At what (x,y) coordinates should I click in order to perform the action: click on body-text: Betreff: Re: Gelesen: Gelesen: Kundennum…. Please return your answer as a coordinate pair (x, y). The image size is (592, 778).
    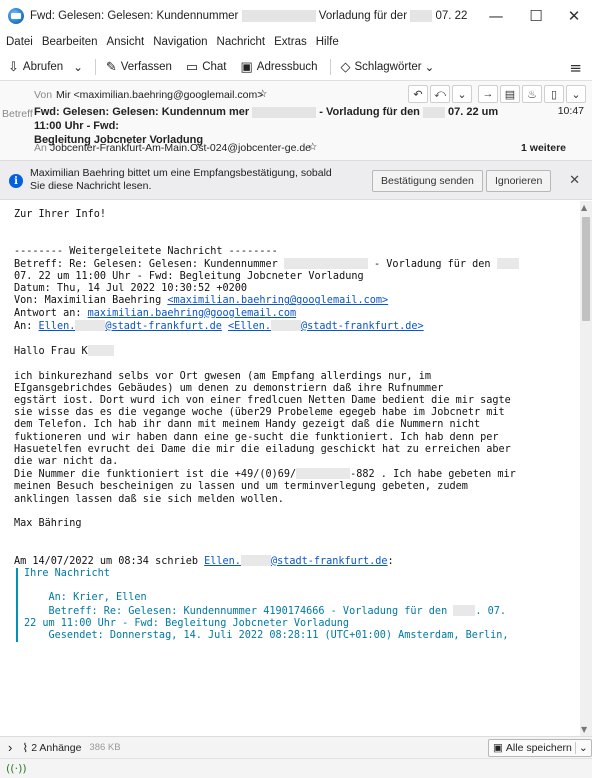
    Looking at the image, I should click on (146, 264).